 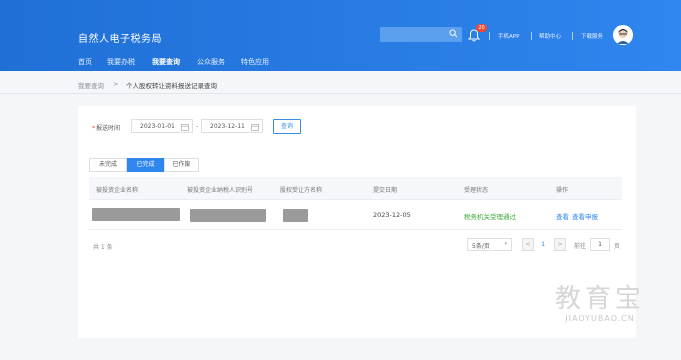 What do you see at coordinates (600, 244) in the screenshot?
I see `goto-page-input: 1` at bounding box center [600, 244].